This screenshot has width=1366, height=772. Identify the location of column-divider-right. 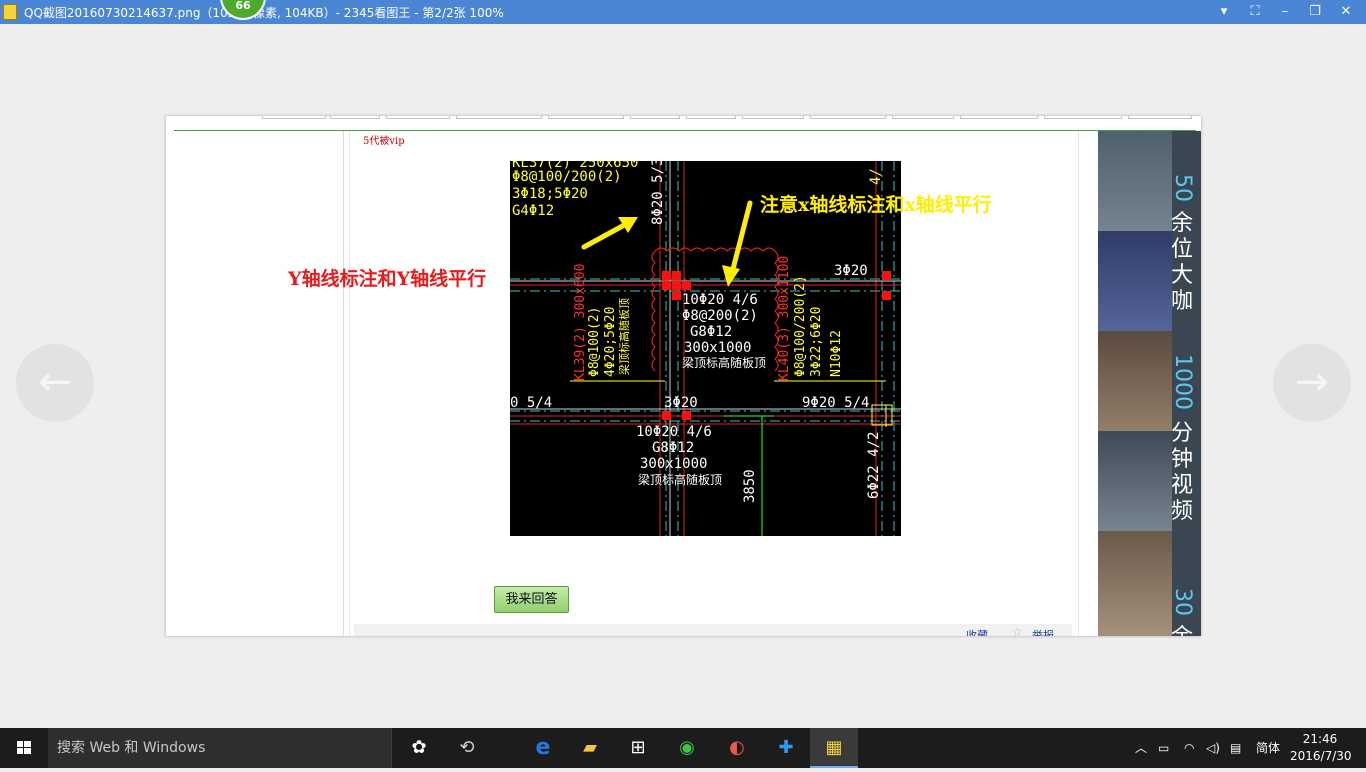
(1078, 383).